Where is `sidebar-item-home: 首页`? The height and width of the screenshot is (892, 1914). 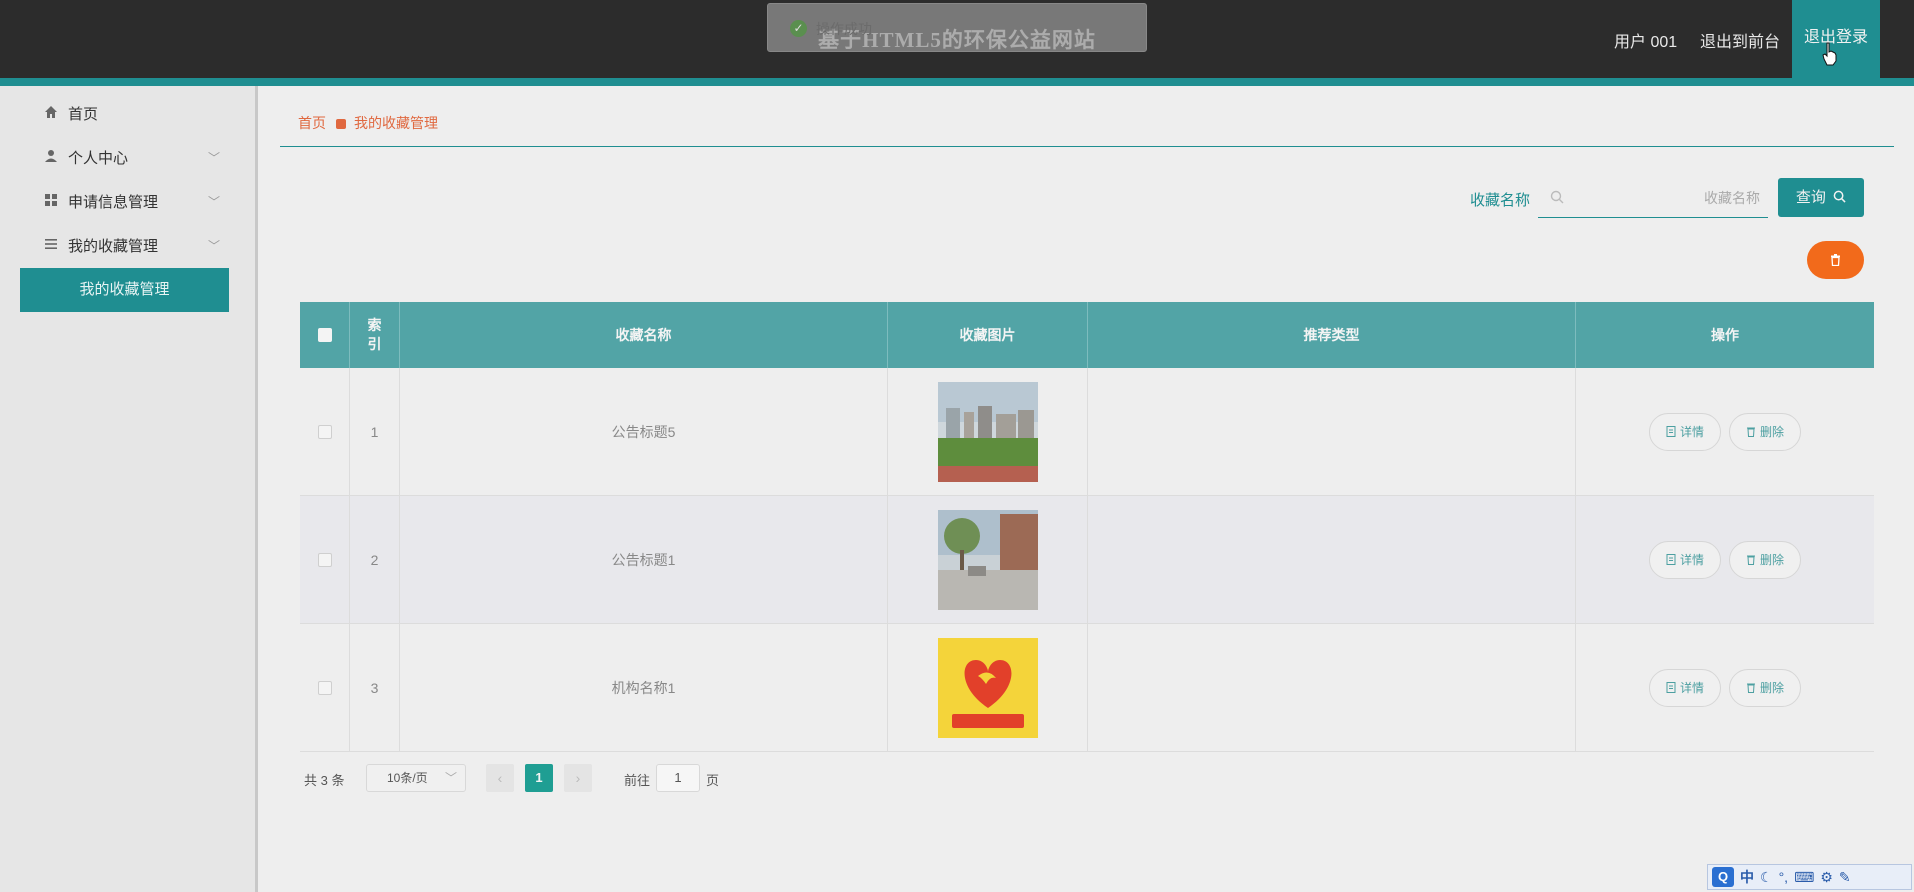
sidebar-item-home: 首页 is located at coordinates (120, 113).